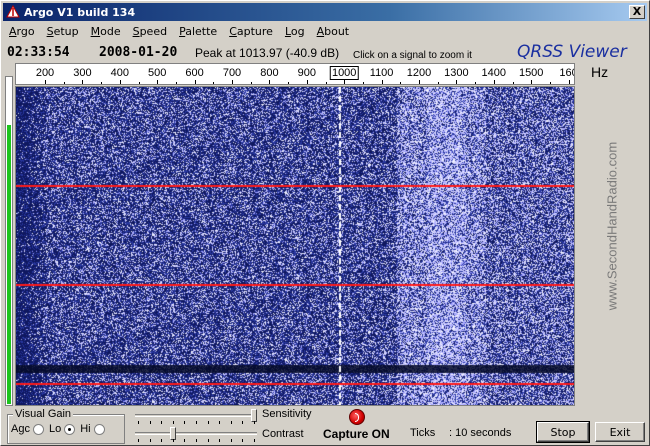  Describe the element at coordinates (333, 31) in the screenshot. I see `menu-about: About` at that location.